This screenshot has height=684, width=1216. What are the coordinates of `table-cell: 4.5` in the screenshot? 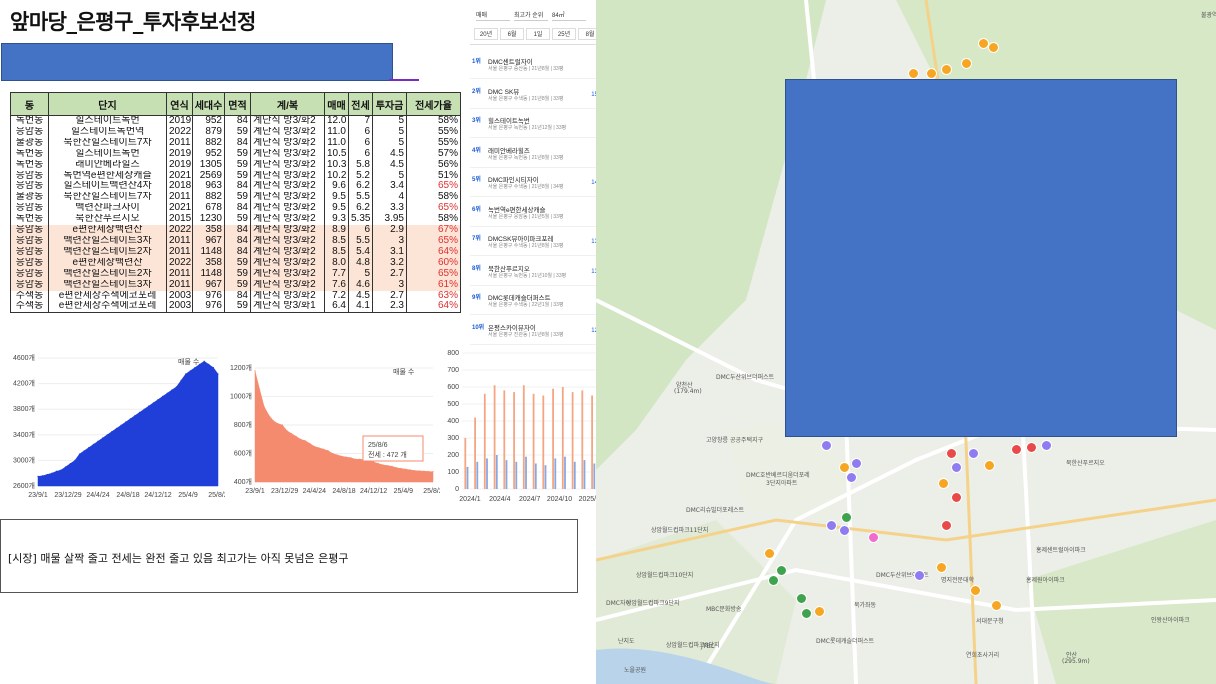 It's located at (360, 296).